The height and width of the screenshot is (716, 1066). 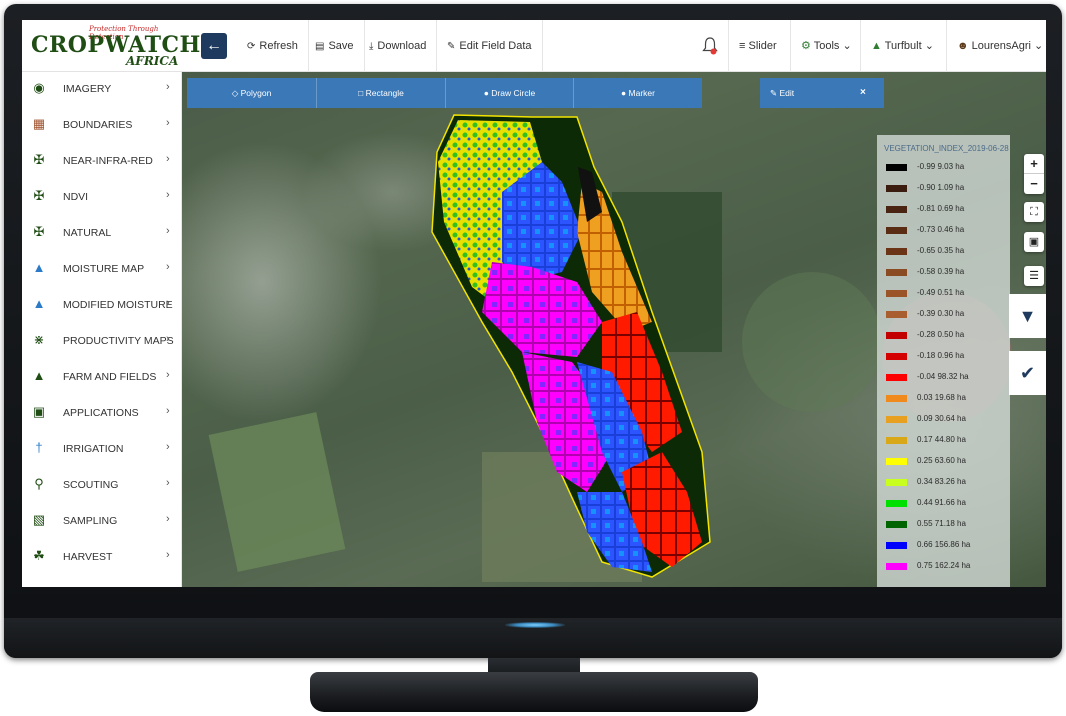 I want to click on draw-rectangle-button: □ Rectangle, so click(x=381, y=93).